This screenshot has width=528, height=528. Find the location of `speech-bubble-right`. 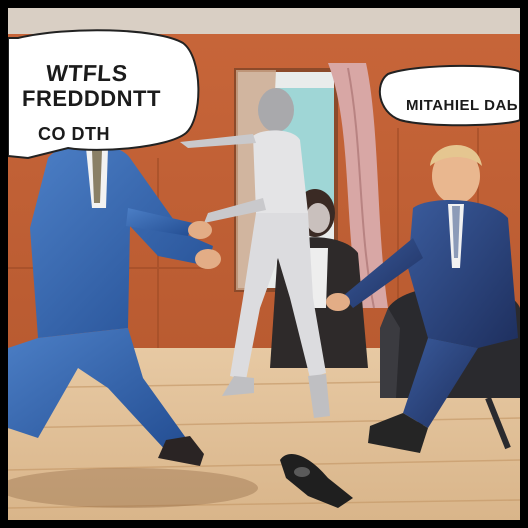

speech-bubble-right is located at coordinates (449, 95).